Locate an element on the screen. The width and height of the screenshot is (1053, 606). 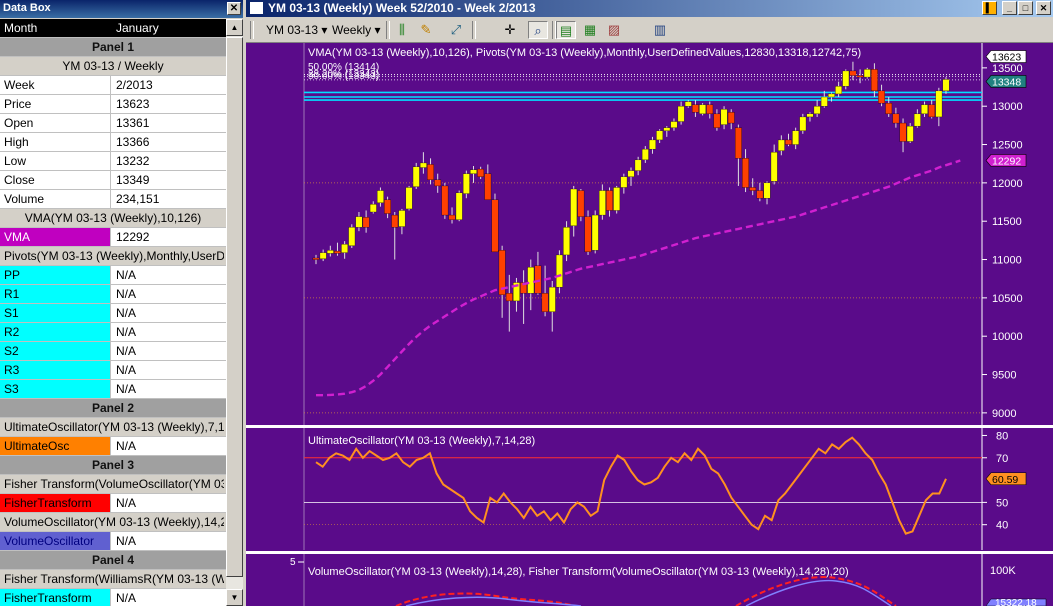
pencil-icon: ✎ is located at coordinates (426, 30).